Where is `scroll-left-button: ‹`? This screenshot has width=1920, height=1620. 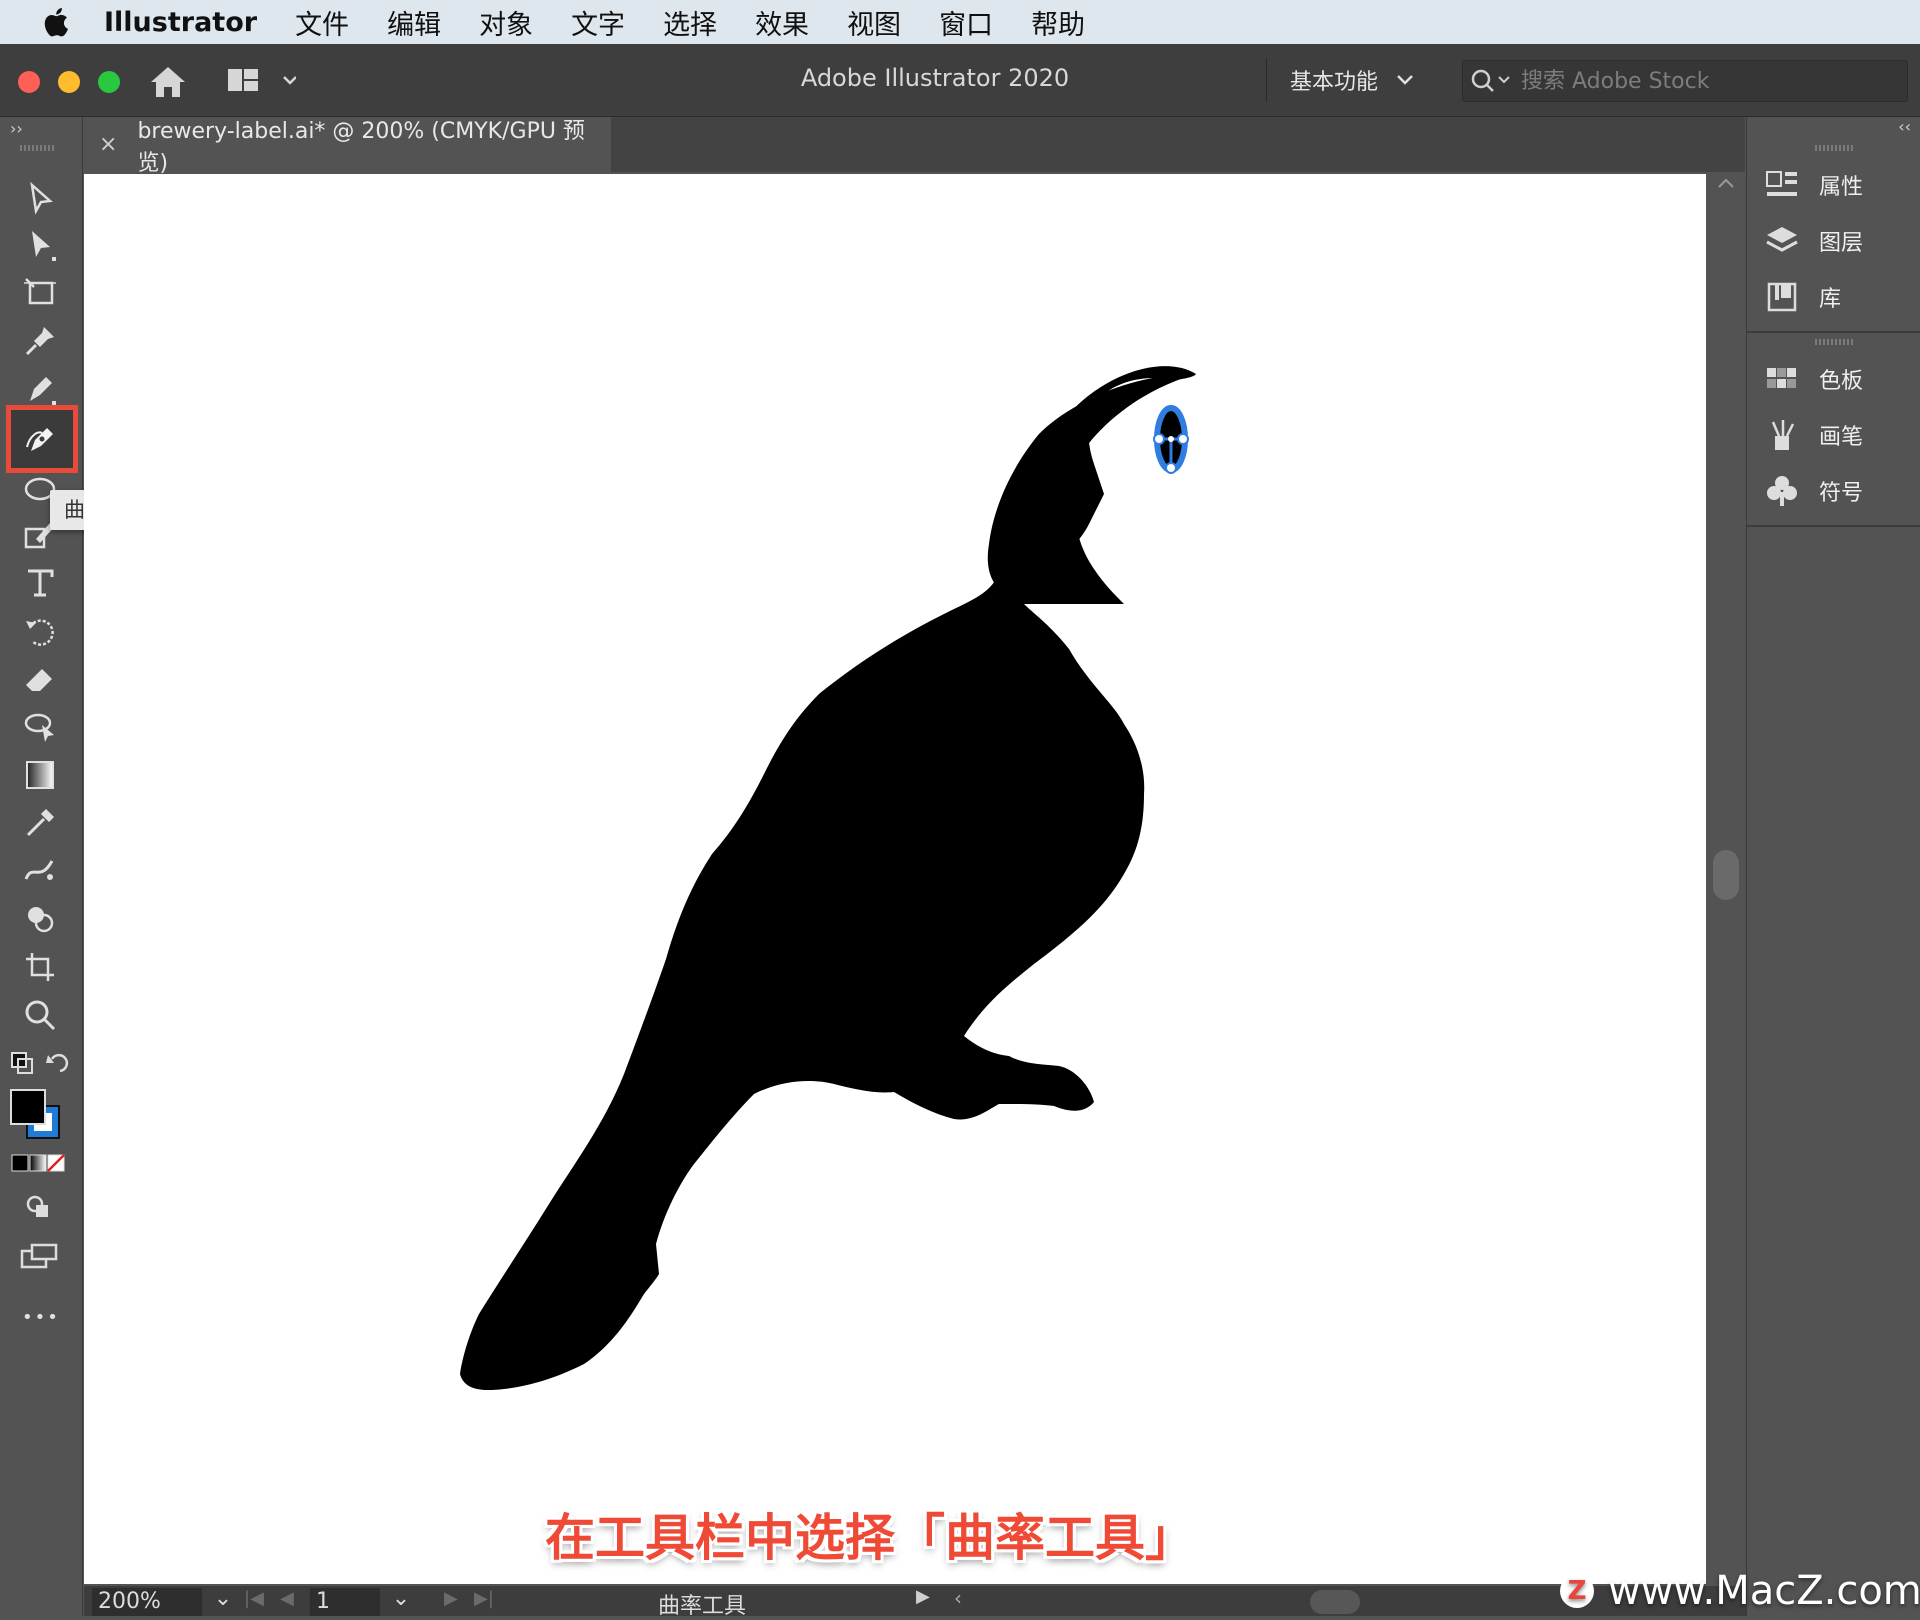 scroll-left-button: ‹ is located at coordinates (958, 1598).